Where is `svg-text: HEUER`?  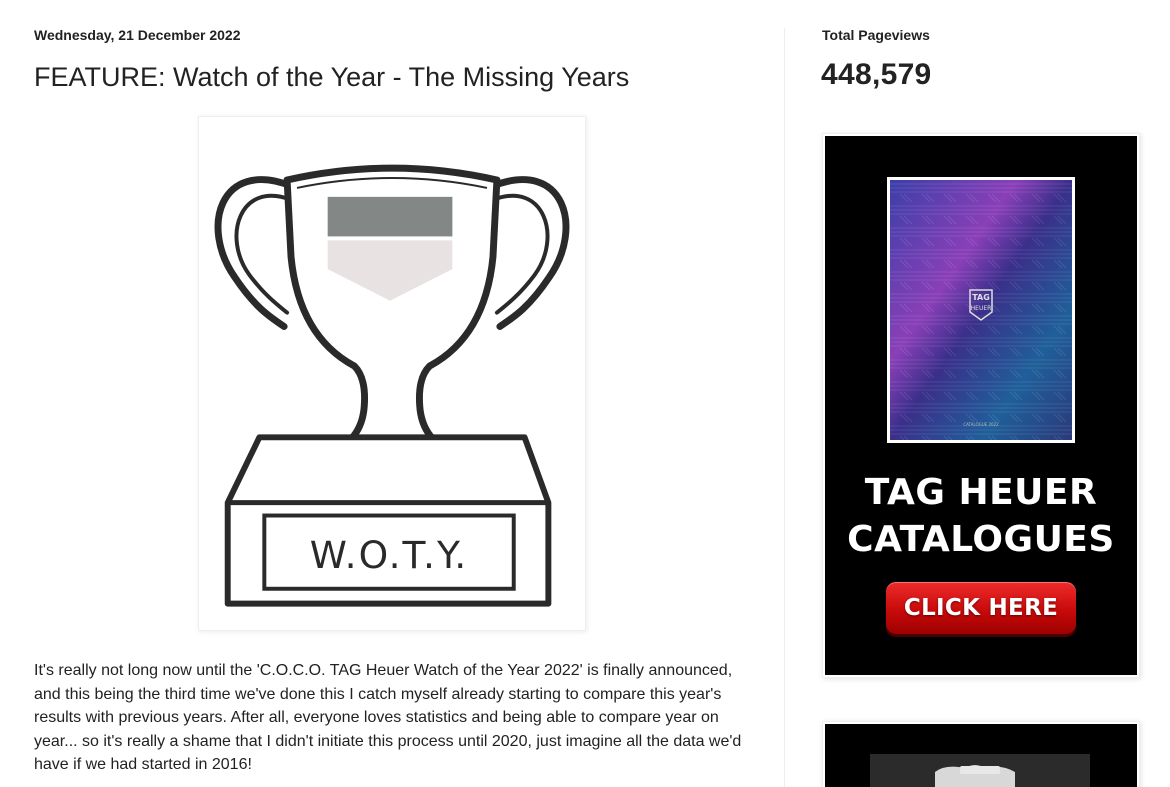 svg-text: HEUER is located at coordinates (981, 308).